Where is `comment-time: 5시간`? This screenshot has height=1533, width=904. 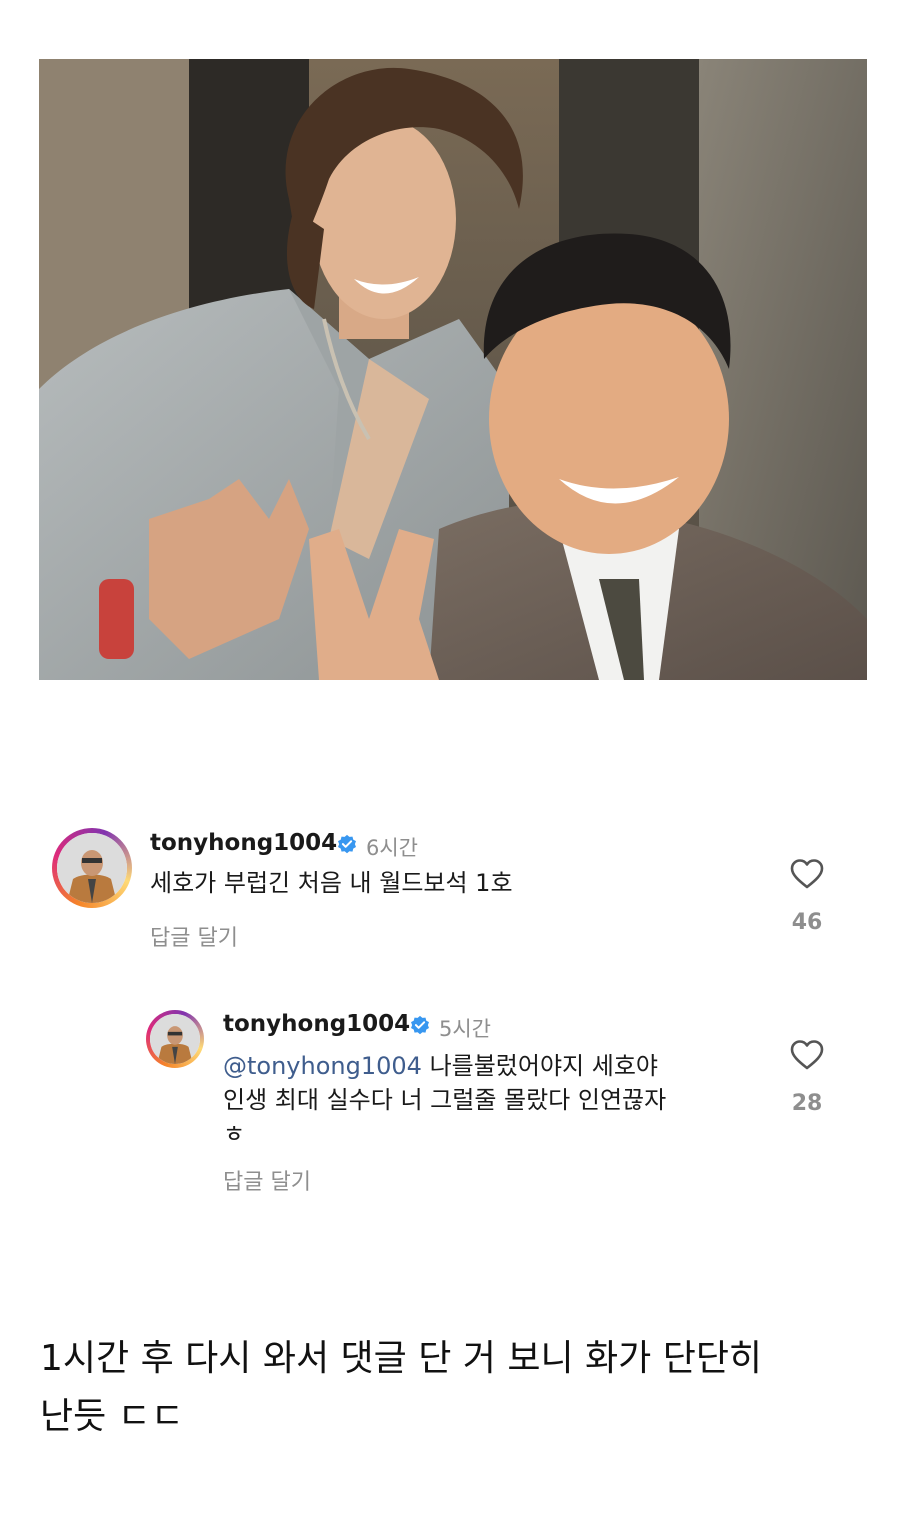 comment-time: 5시간 is located at coordinates (465, 1029).